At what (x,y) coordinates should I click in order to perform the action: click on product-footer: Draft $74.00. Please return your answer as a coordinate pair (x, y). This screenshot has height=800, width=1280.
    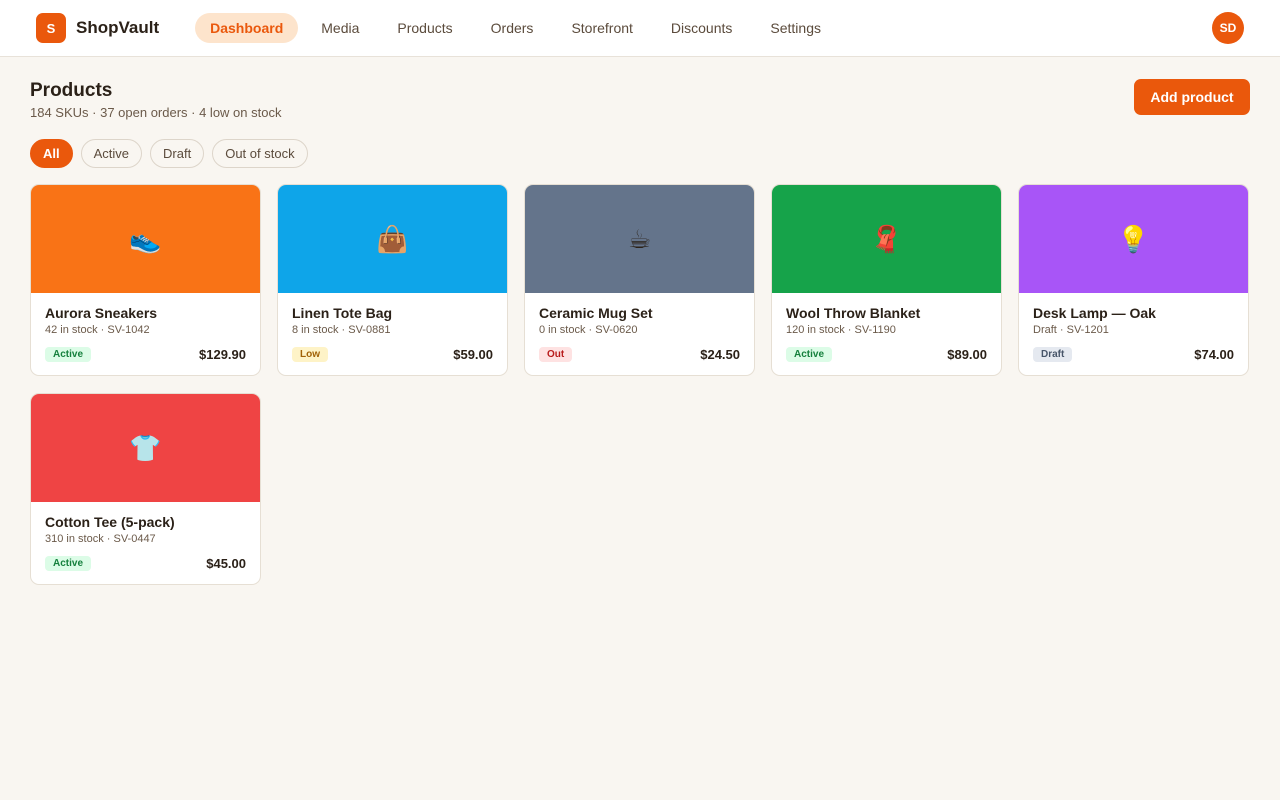
    Looking at the image, I should click on (1133, 354).